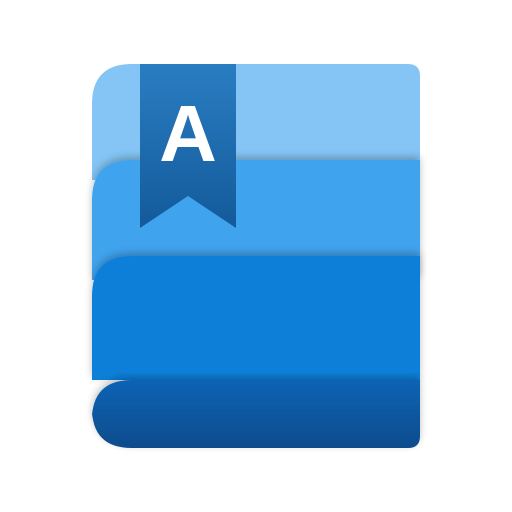 The width and height of the screenshot is (512, 512). Describe the element at coordinates (188, 133) in the screenshot. I see `ribbon-letter: A` at that location.